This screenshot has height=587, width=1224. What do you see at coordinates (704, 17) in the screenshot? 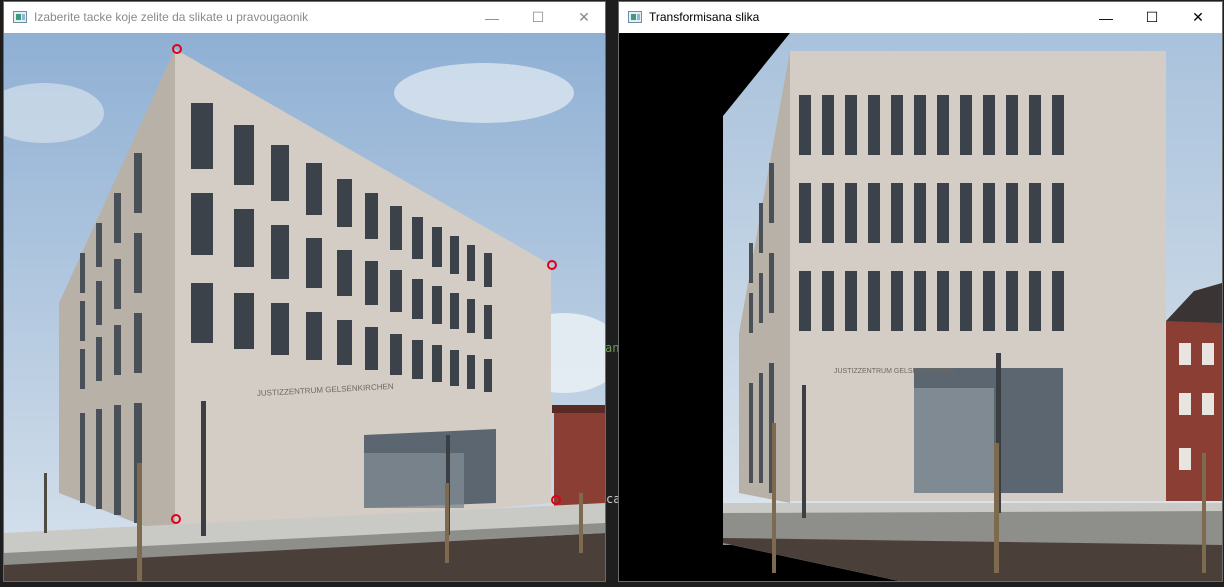
I see `window-title: Transformisana slika` at bounding box center [704, 17].